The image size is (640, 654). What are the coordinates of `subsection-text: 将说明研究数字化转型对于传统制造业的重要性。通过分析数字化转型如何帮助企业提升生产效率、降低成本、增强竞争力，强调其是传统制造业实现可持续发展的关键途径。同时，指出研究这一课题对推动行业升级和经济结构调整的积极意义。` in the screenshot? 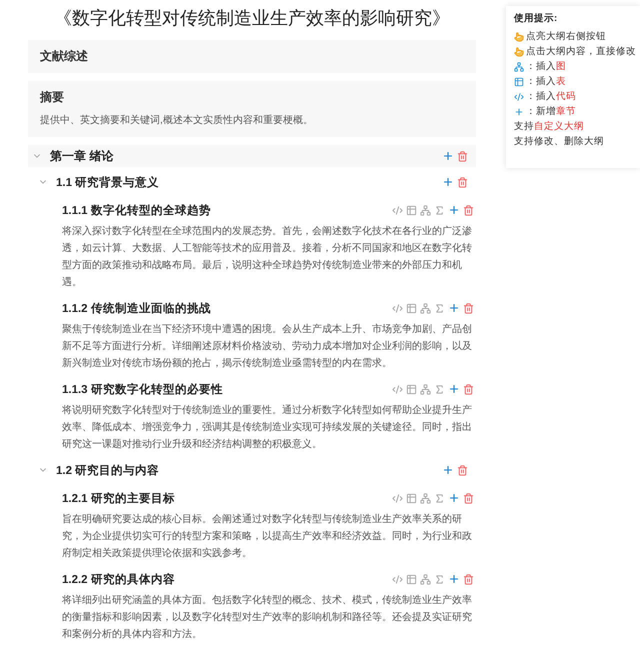 It's located at (268, 427).